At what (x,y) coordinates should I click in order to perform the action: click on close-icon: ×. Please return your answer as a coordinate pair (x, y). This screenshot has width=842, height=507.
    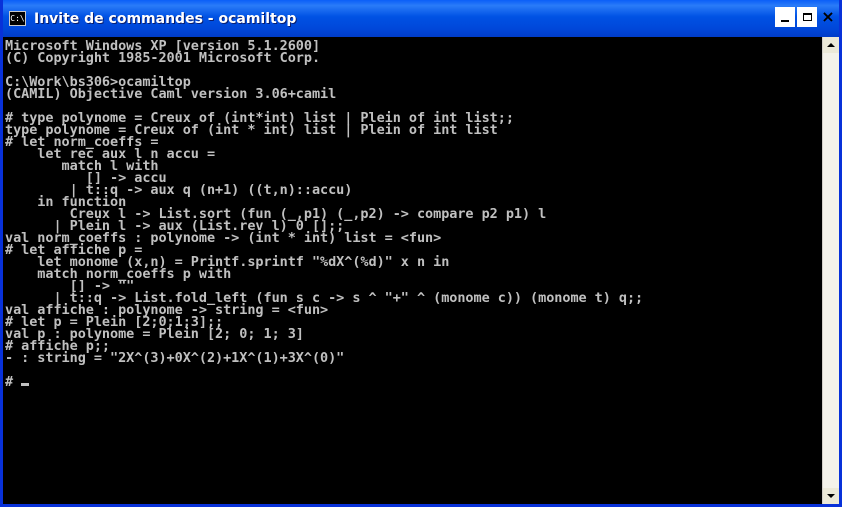
    Looking at the image, I should click on (828, 16).